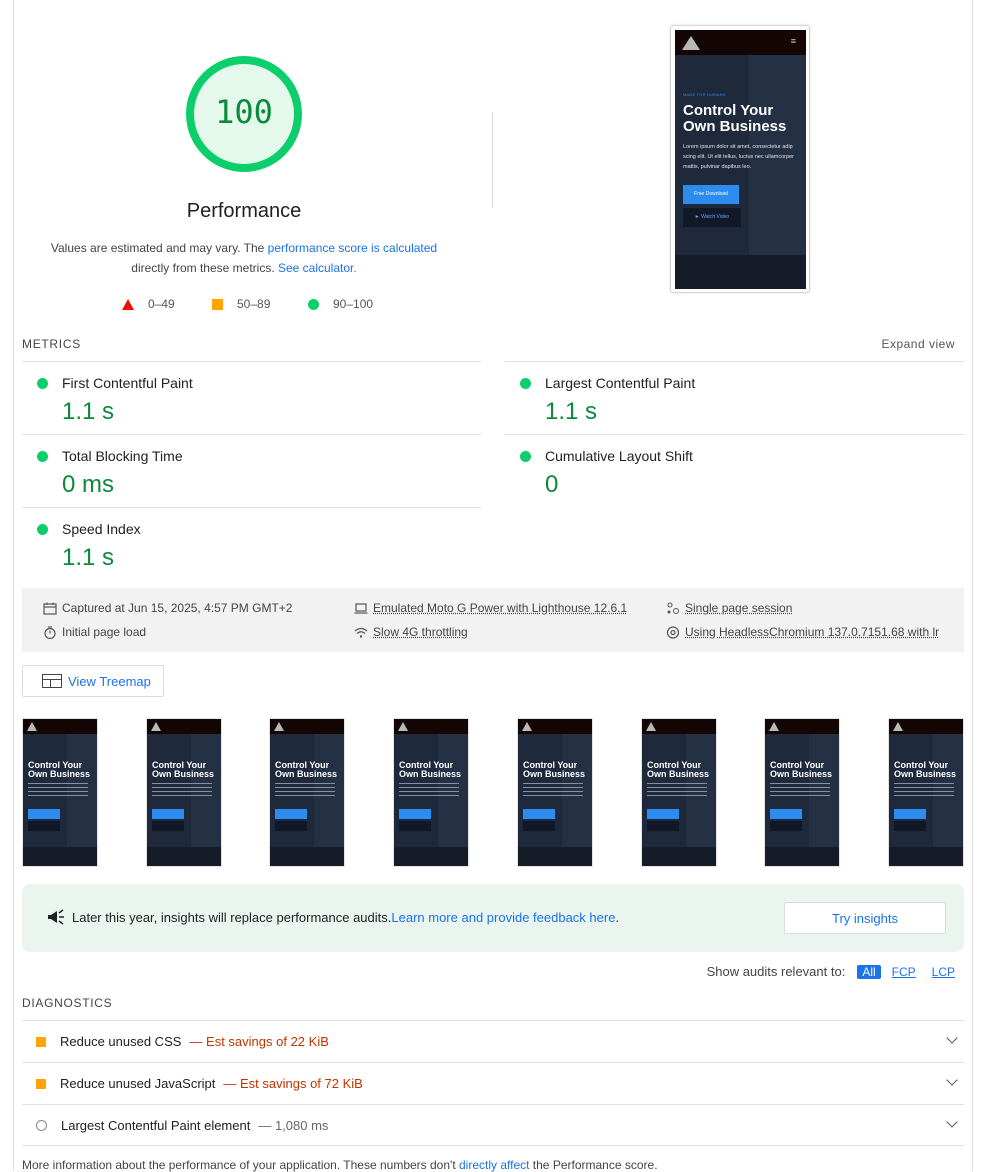  I want to click on description-text-2: directly from these metrics., so click(204, 268).